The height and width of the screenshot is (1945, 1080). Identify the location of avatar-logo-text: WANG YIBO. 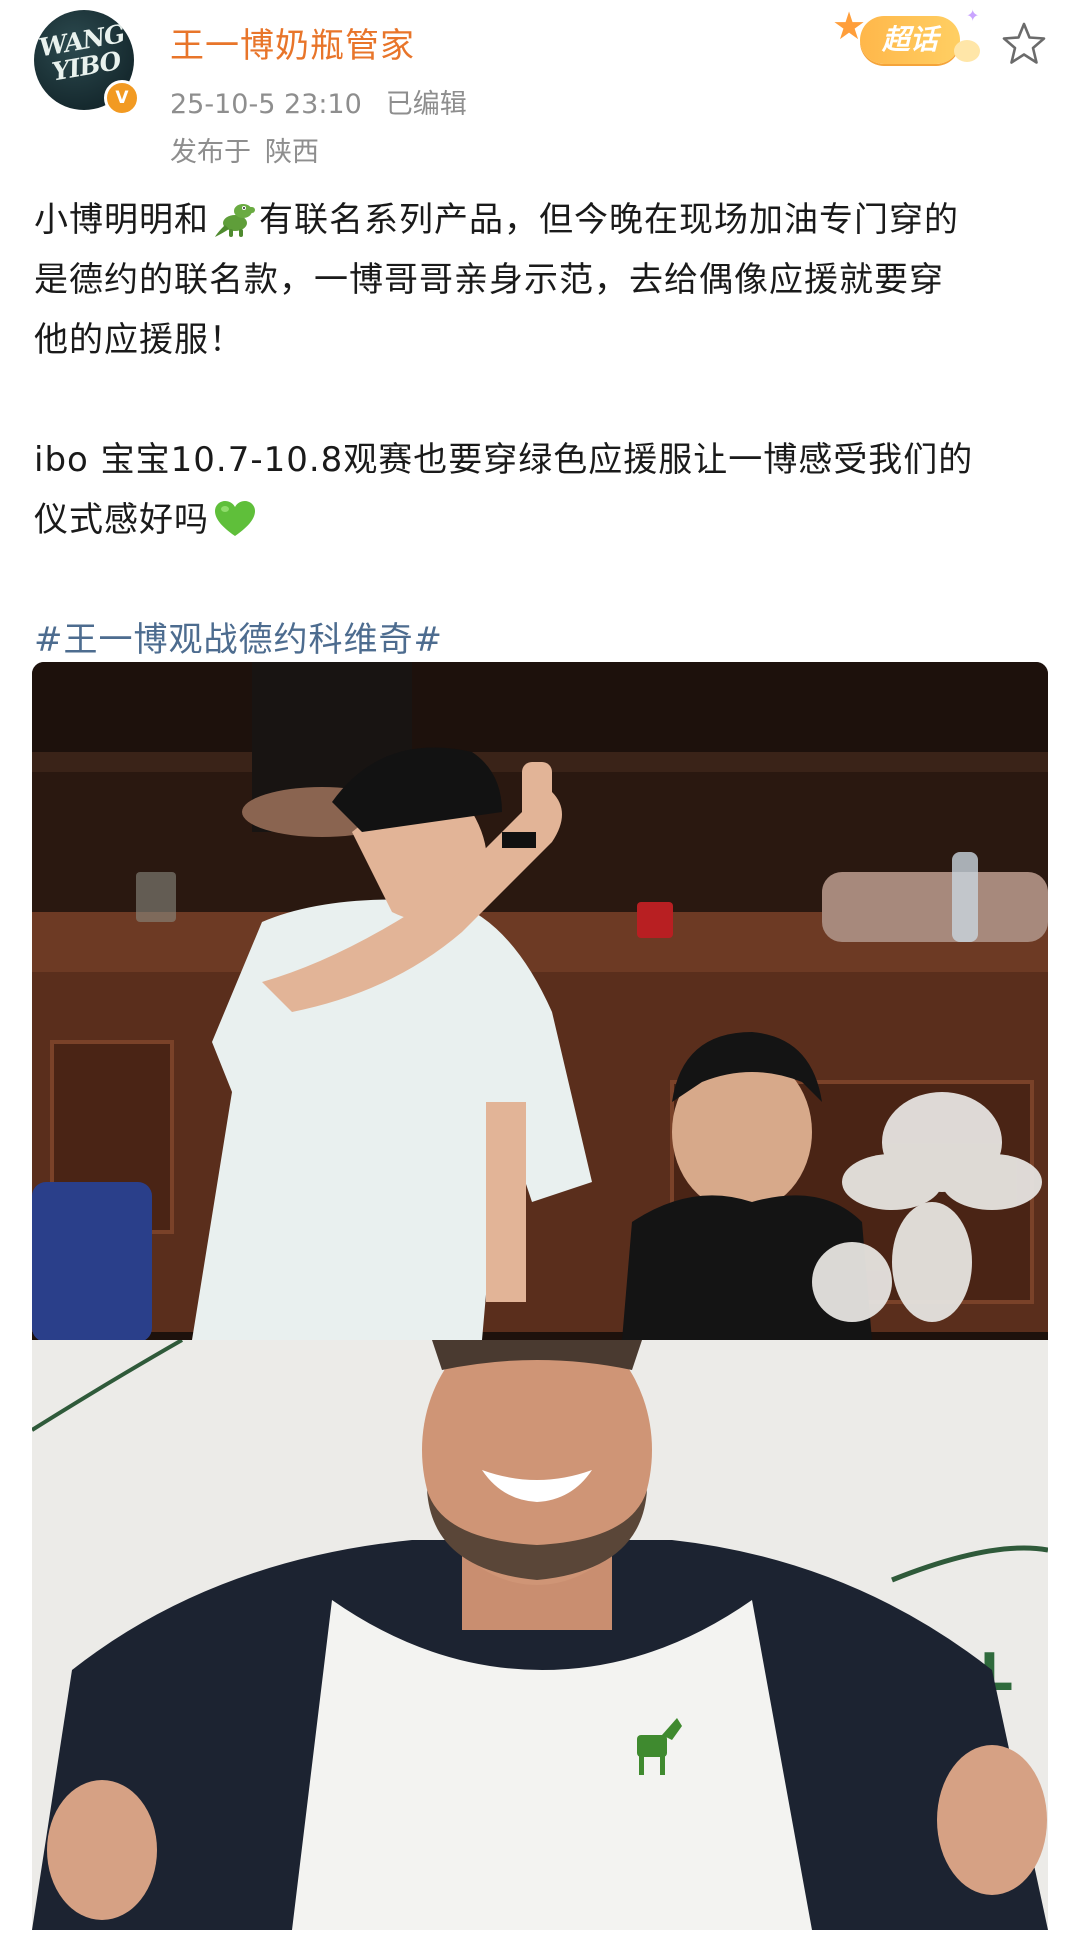
(81, 52).